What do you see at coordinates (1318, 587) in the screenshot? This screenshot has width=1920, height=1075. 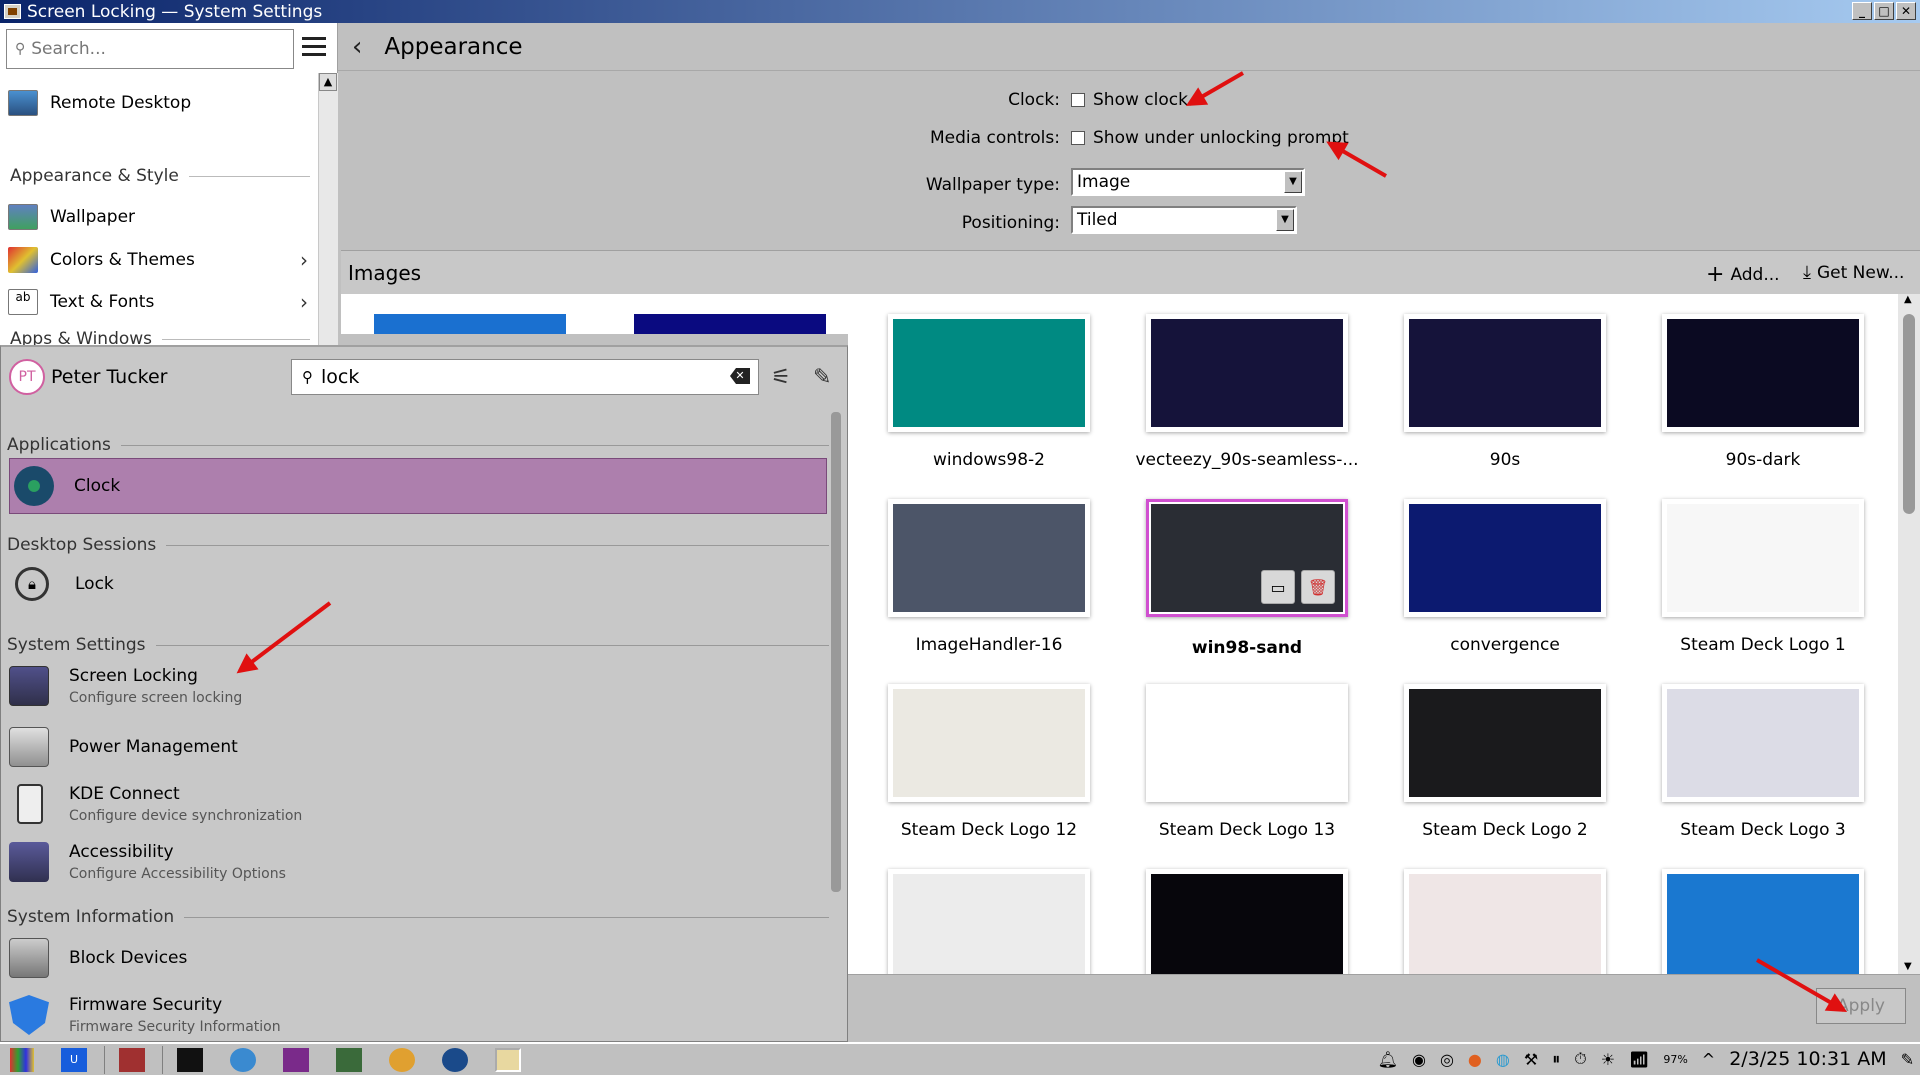 I see `delete-icon: 🗑︎` at bounding box center [1318, 587].